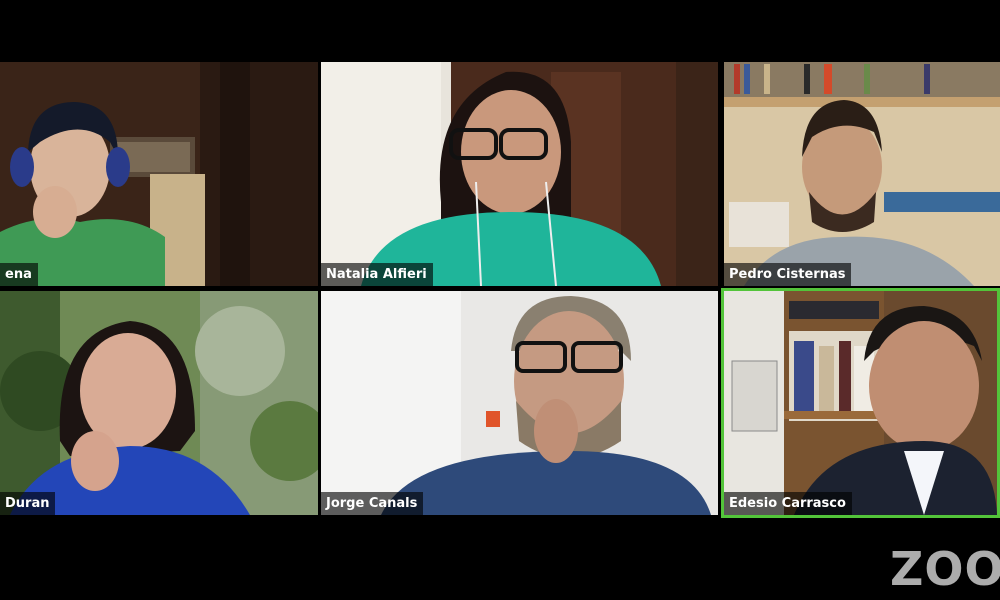  What do you see at coordinates (788, 274) in the screenshot?
I see `participant-name-label: Pedro Cisternas` at bounding box center [788, 274].